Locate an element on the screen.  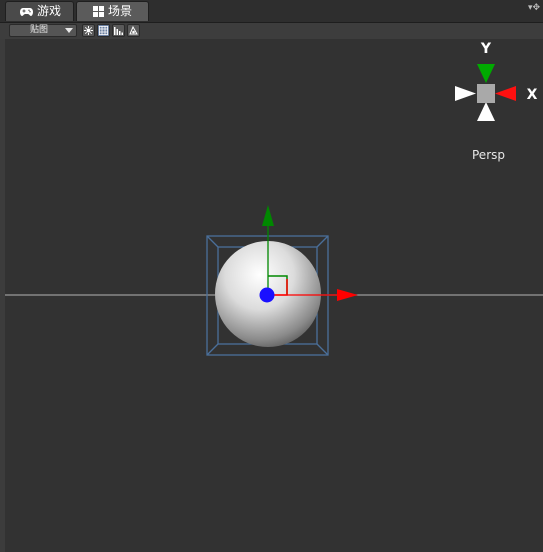
projection-label: Persp is located at coordinates (488, 155).